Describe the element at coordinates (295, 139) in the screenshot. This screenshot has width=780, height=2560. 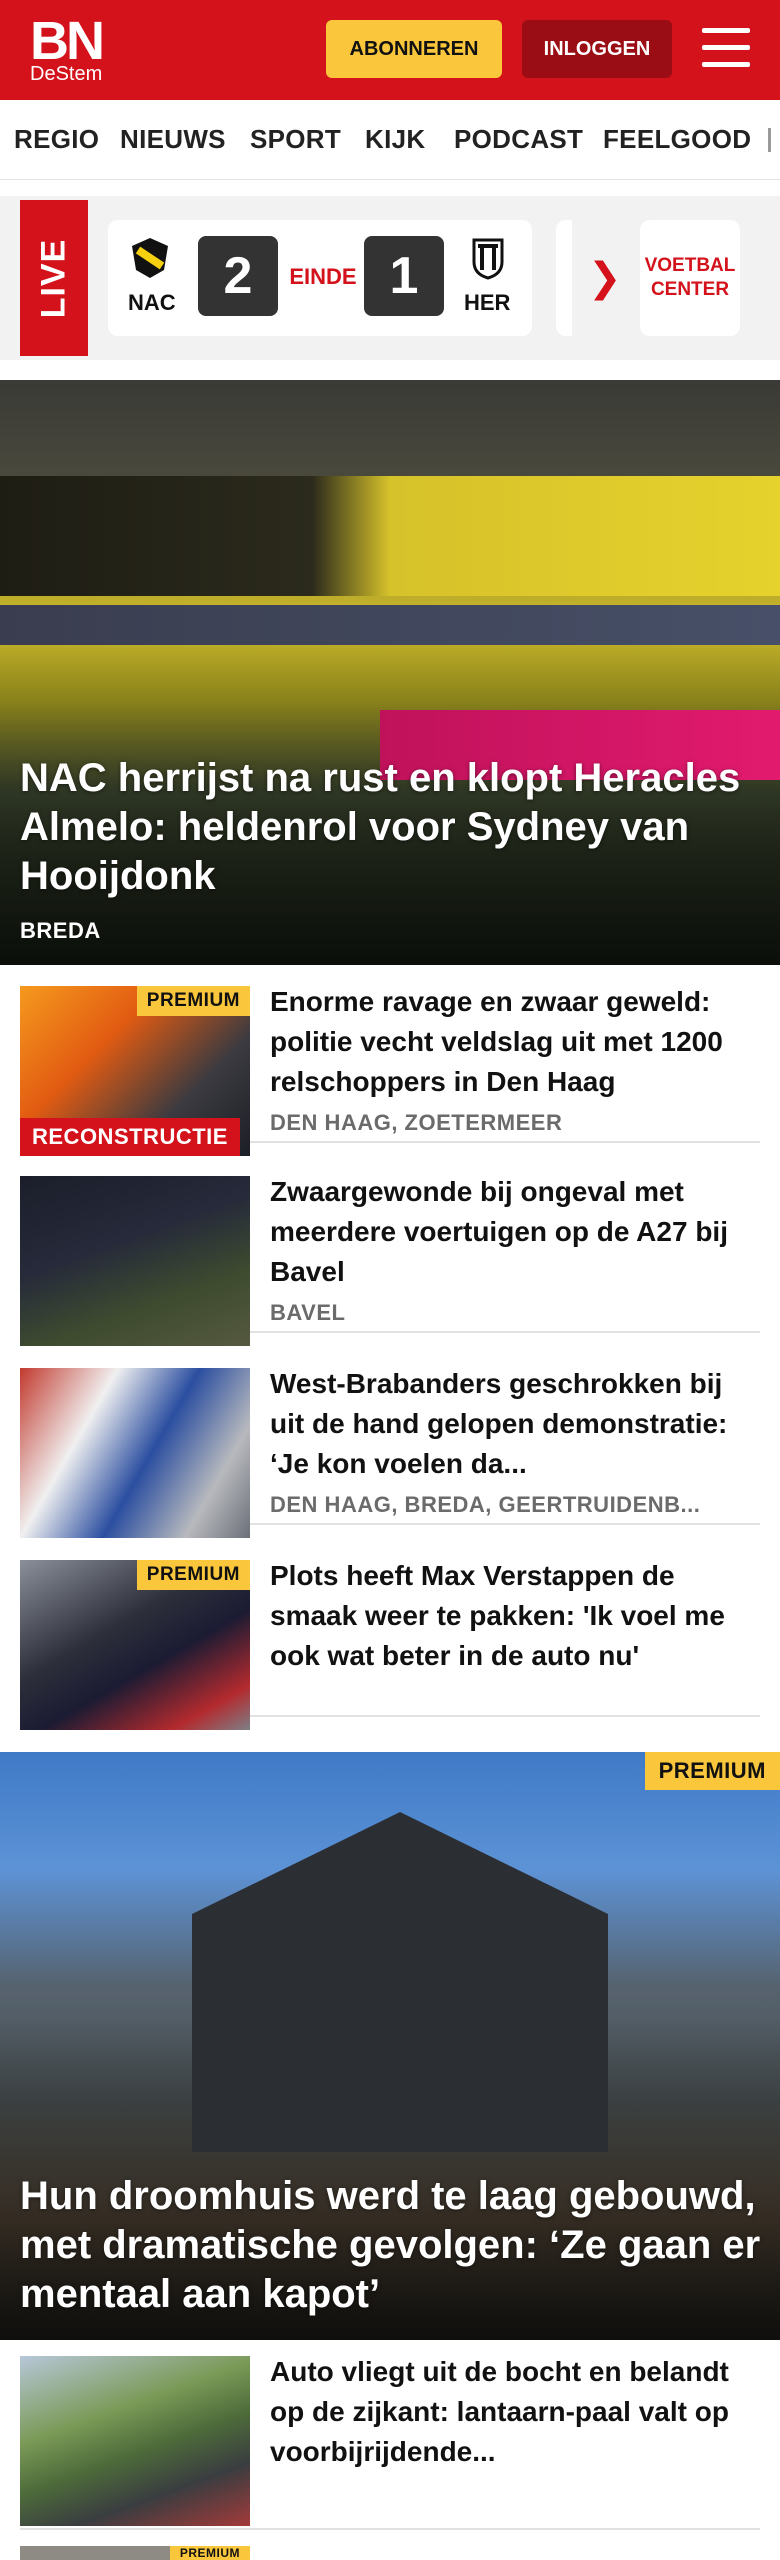
I see `nav-item-sport: SPORT` at that location.